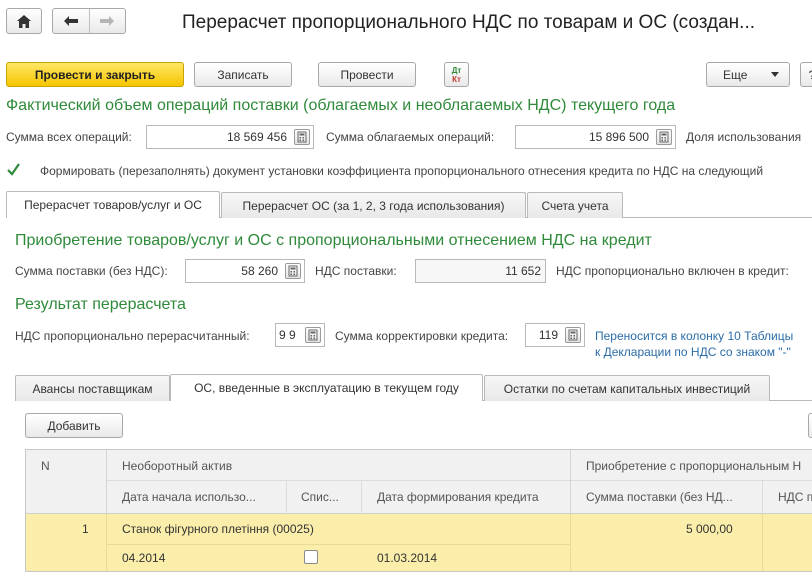 This screenshot has height=572, width=812. Describe the element at coordinates (45, 466) in the screenshot. I see `col-header-n: N` at that location.